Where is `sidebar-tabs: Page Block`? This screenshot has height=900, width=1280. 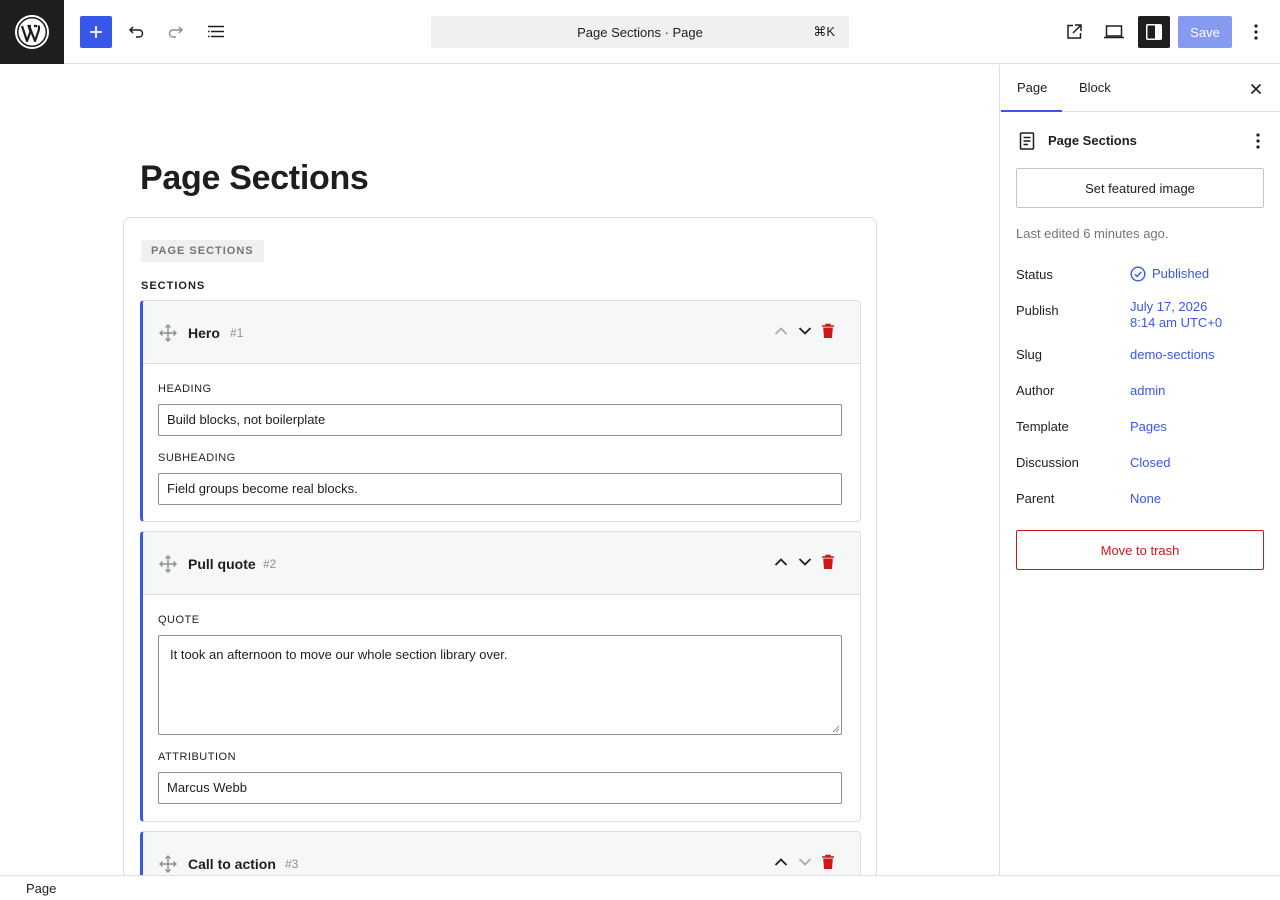 sidebar-tabs: Page Block is located at coordinates (1140, 88).